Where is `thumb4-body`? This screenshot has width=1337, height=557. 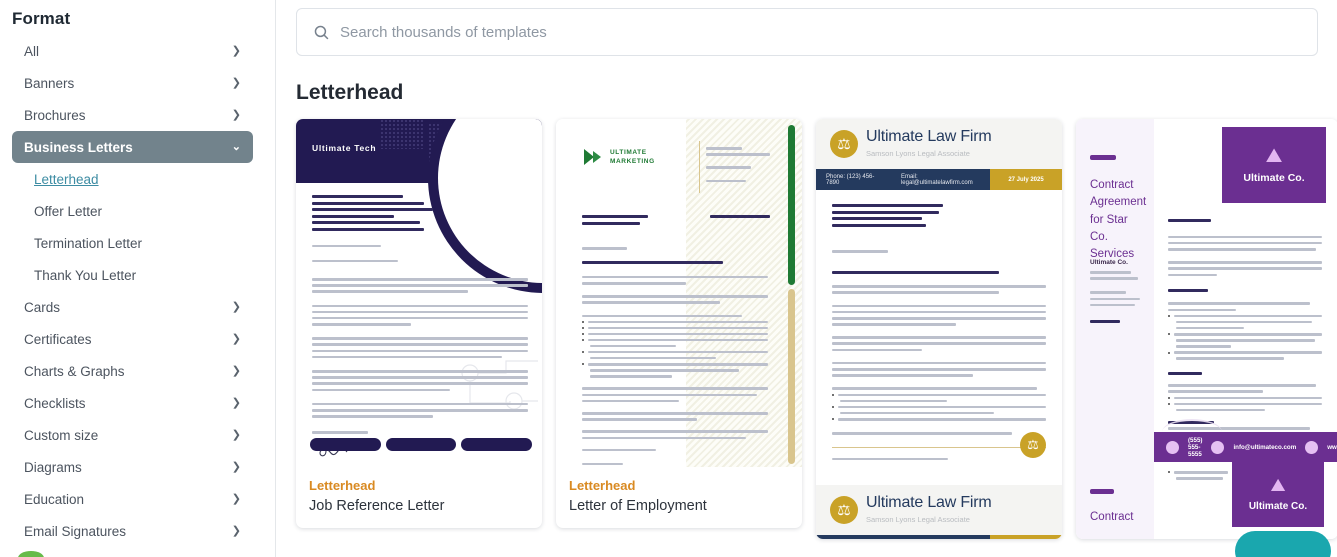 thumb4-body is located at coordinates (1245, 332).